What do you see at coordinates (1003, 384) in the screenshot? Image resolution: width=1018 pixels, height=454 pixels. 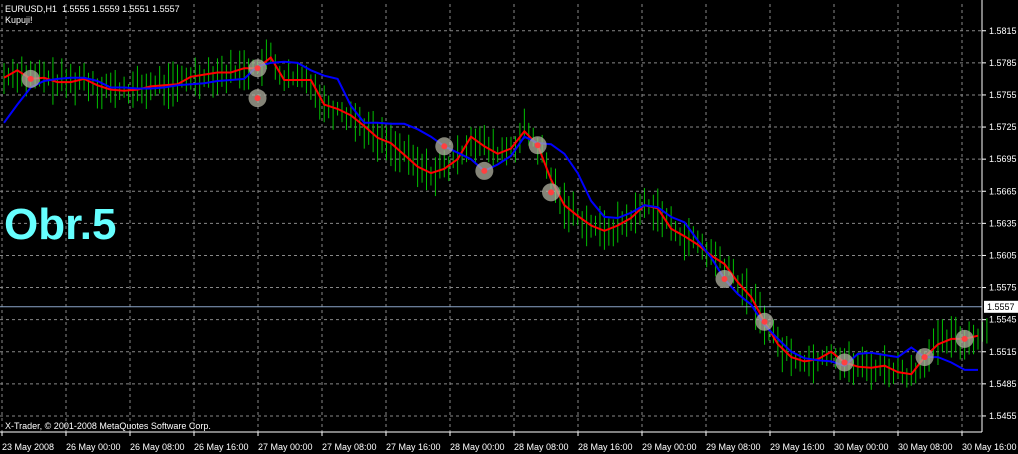 I see `y-tick-label: 1.5485` at bounding box center [1003, 384].